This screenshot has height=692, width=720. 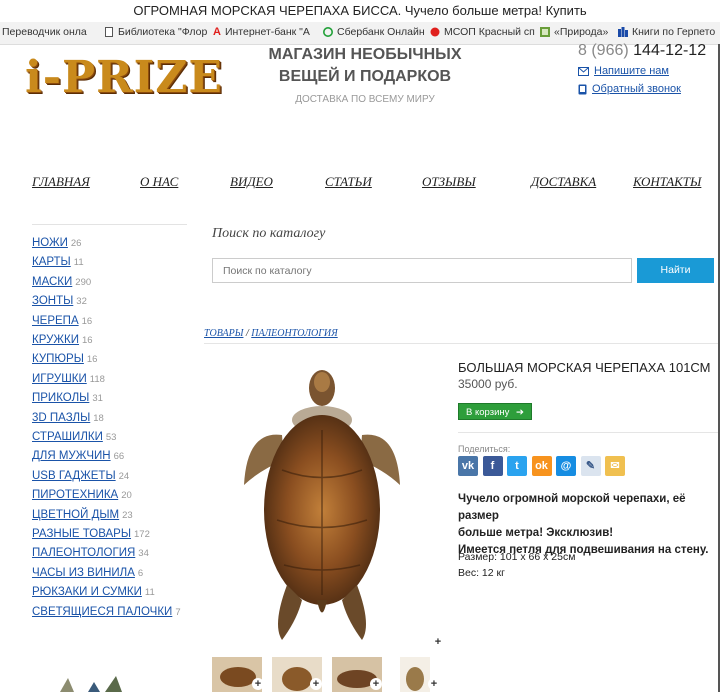 I want to click on product-size: Размер: 101 х 66 х 25см, so click(x=517, y=557).